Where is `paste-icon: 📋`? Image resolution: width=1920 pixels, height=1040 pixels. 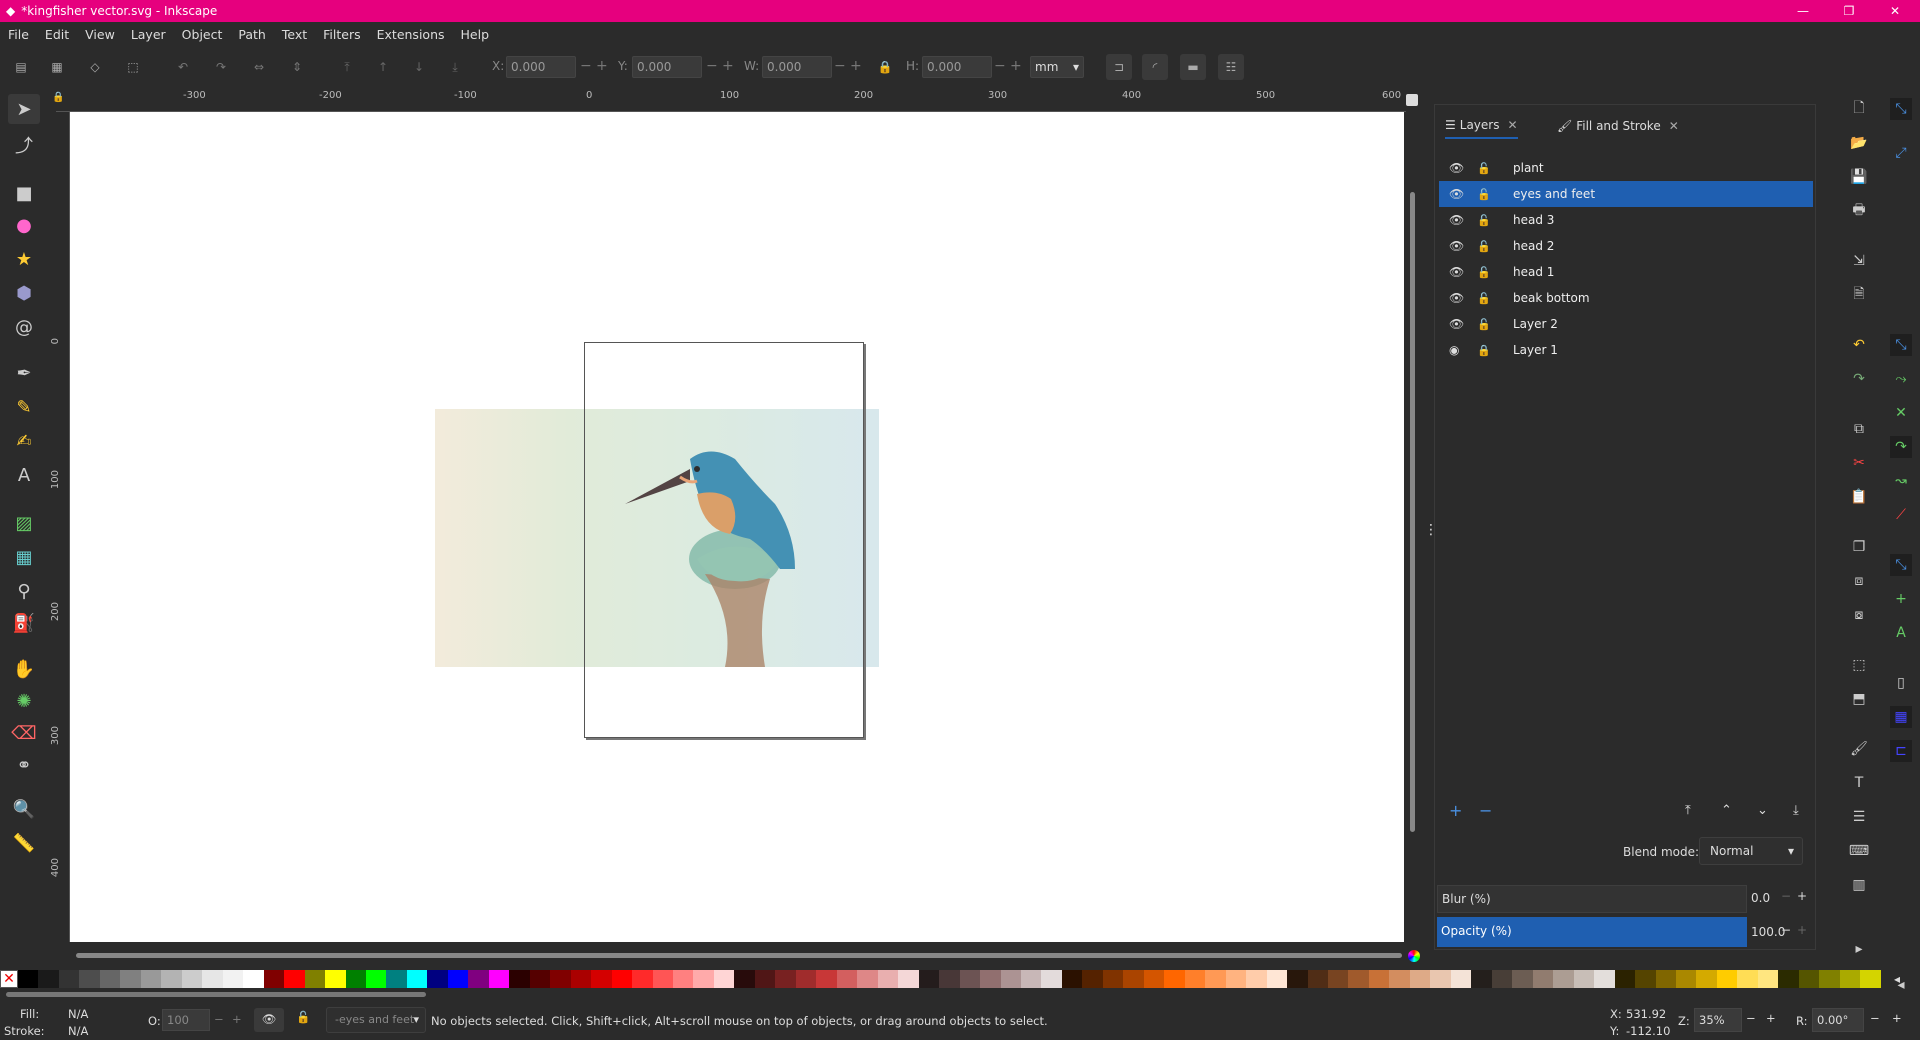 paste-icon: 📋 is located at coordinates (1859, 497).